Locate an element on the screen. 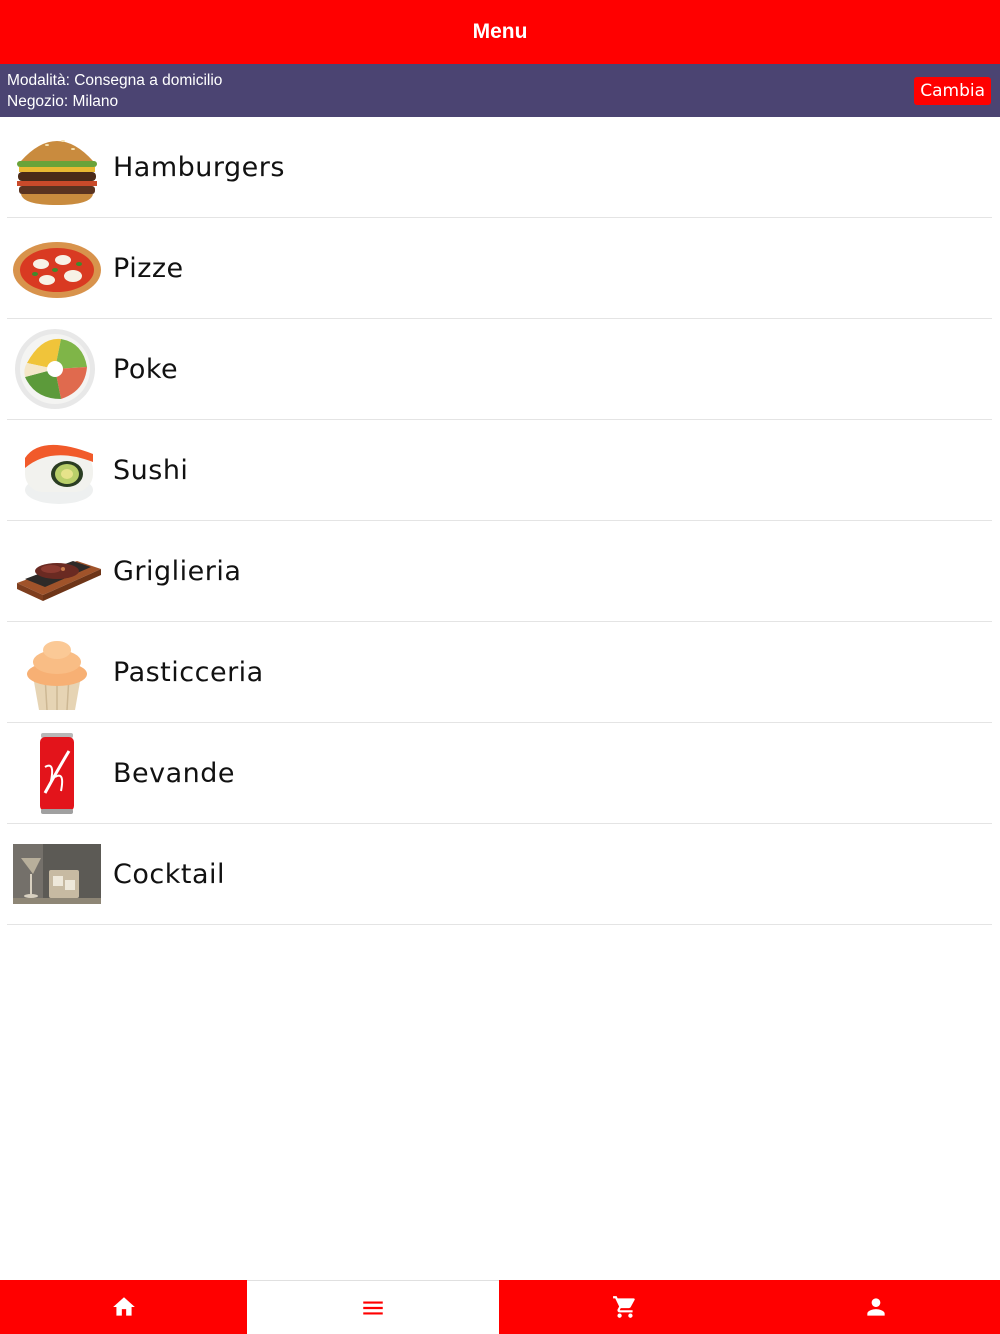  category-item-bevande: Bevande is located at coordinates (499, 773).